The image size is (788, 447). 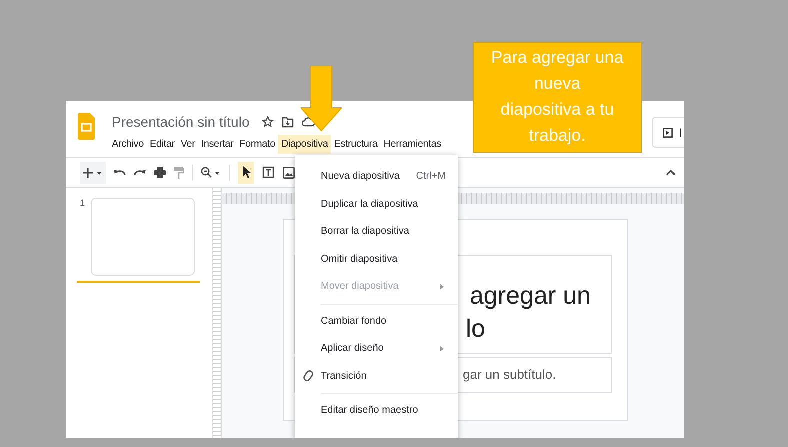 What do you see at coordinates (476, 329) in the screenshot?
I see `title-placeholder-text: lo` at bounding box center [476, 329].